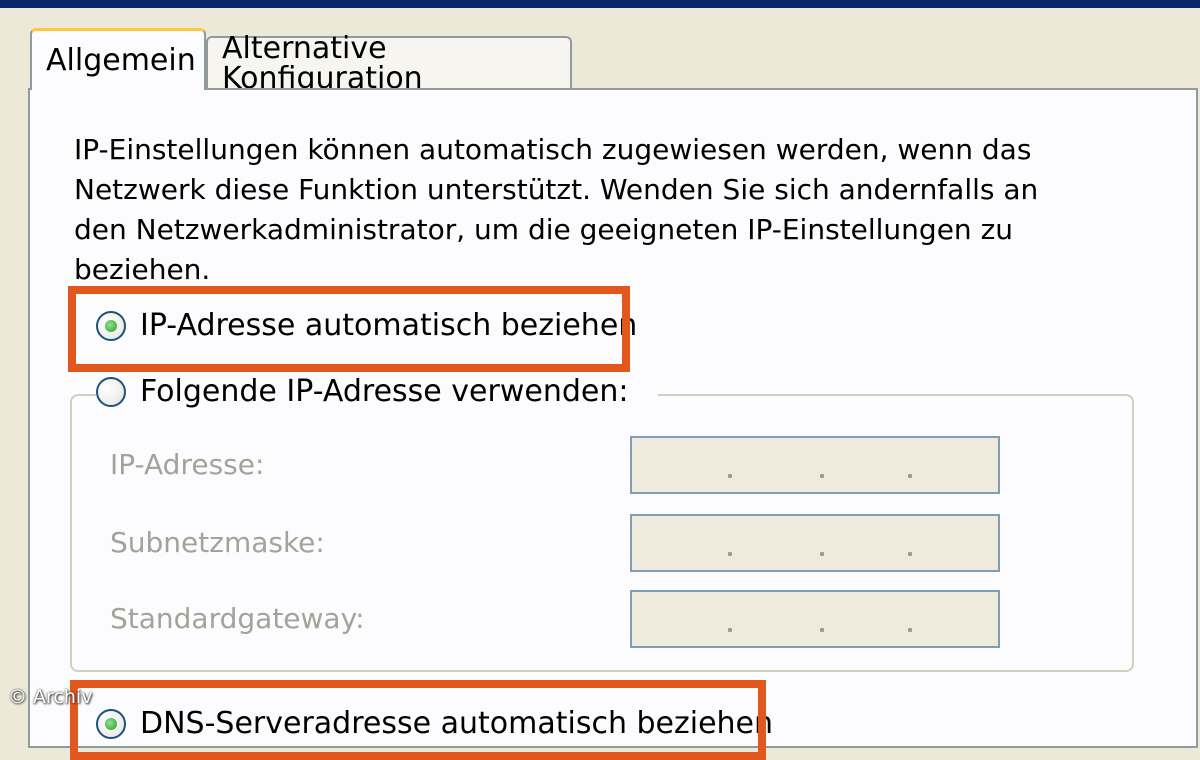 This screenshot has height=760, width=1200. What do you see at coordinates (111, 391) in the screenshot?
I see `radio-unchecked-icon` at bounding box center [111, 391].